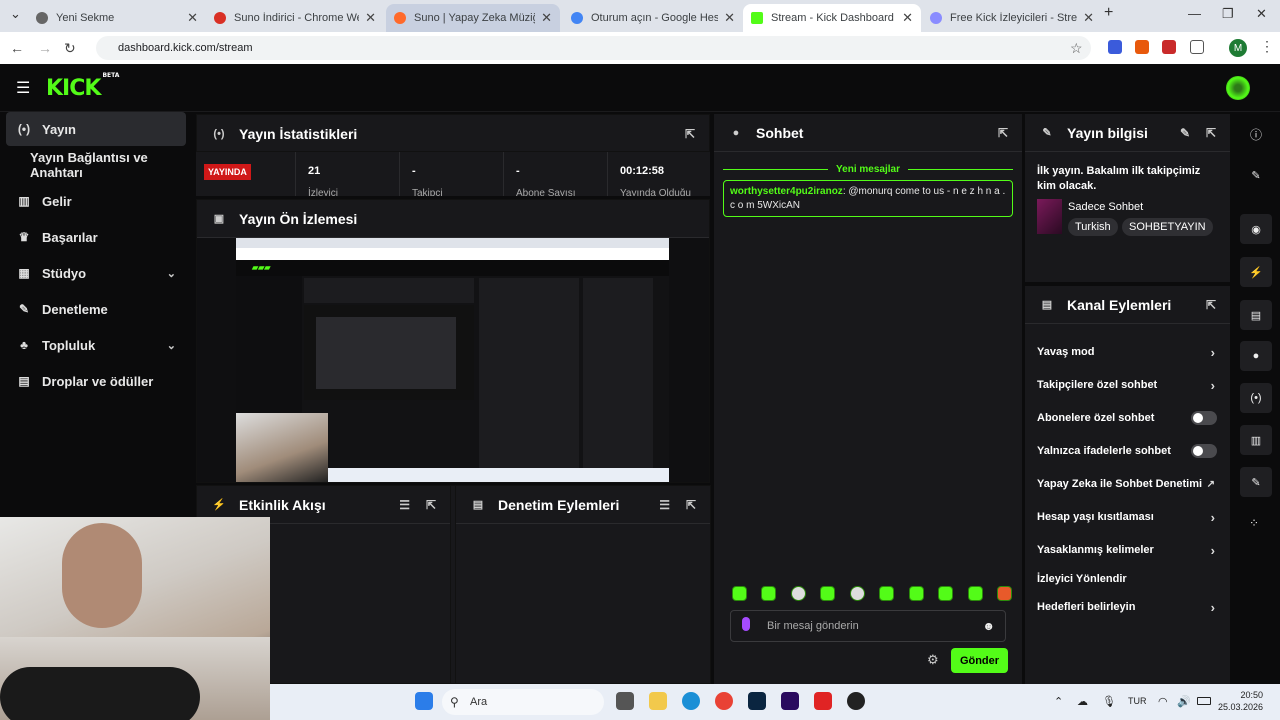 The image size is (1280, 720). I want to click on extensions-puzzle-icon, so click(1197, 47).